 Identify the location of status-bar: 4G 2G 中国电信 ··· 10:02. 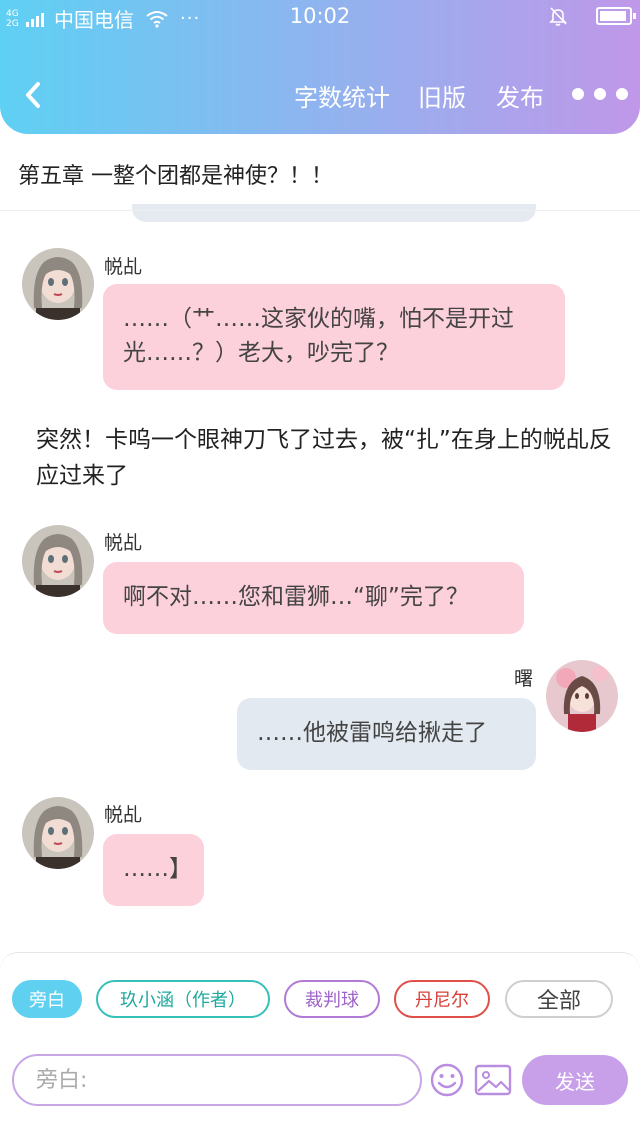
(320, 17).